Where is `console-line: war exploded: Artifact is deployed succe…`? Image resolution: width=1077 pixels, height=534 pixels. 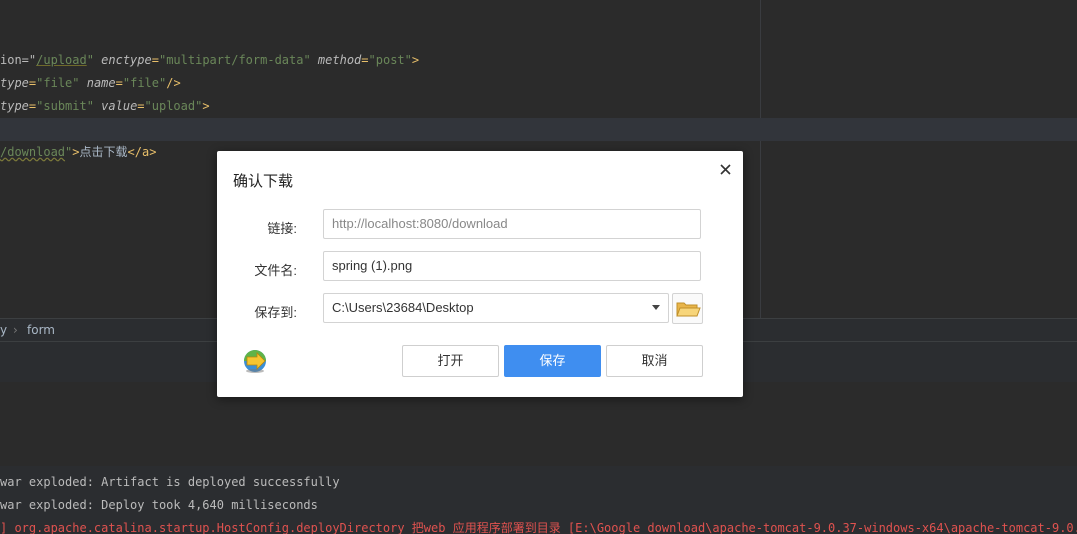
console-line: war exploded: Artifact is deployed succe… is located at coordinates (170, 482).